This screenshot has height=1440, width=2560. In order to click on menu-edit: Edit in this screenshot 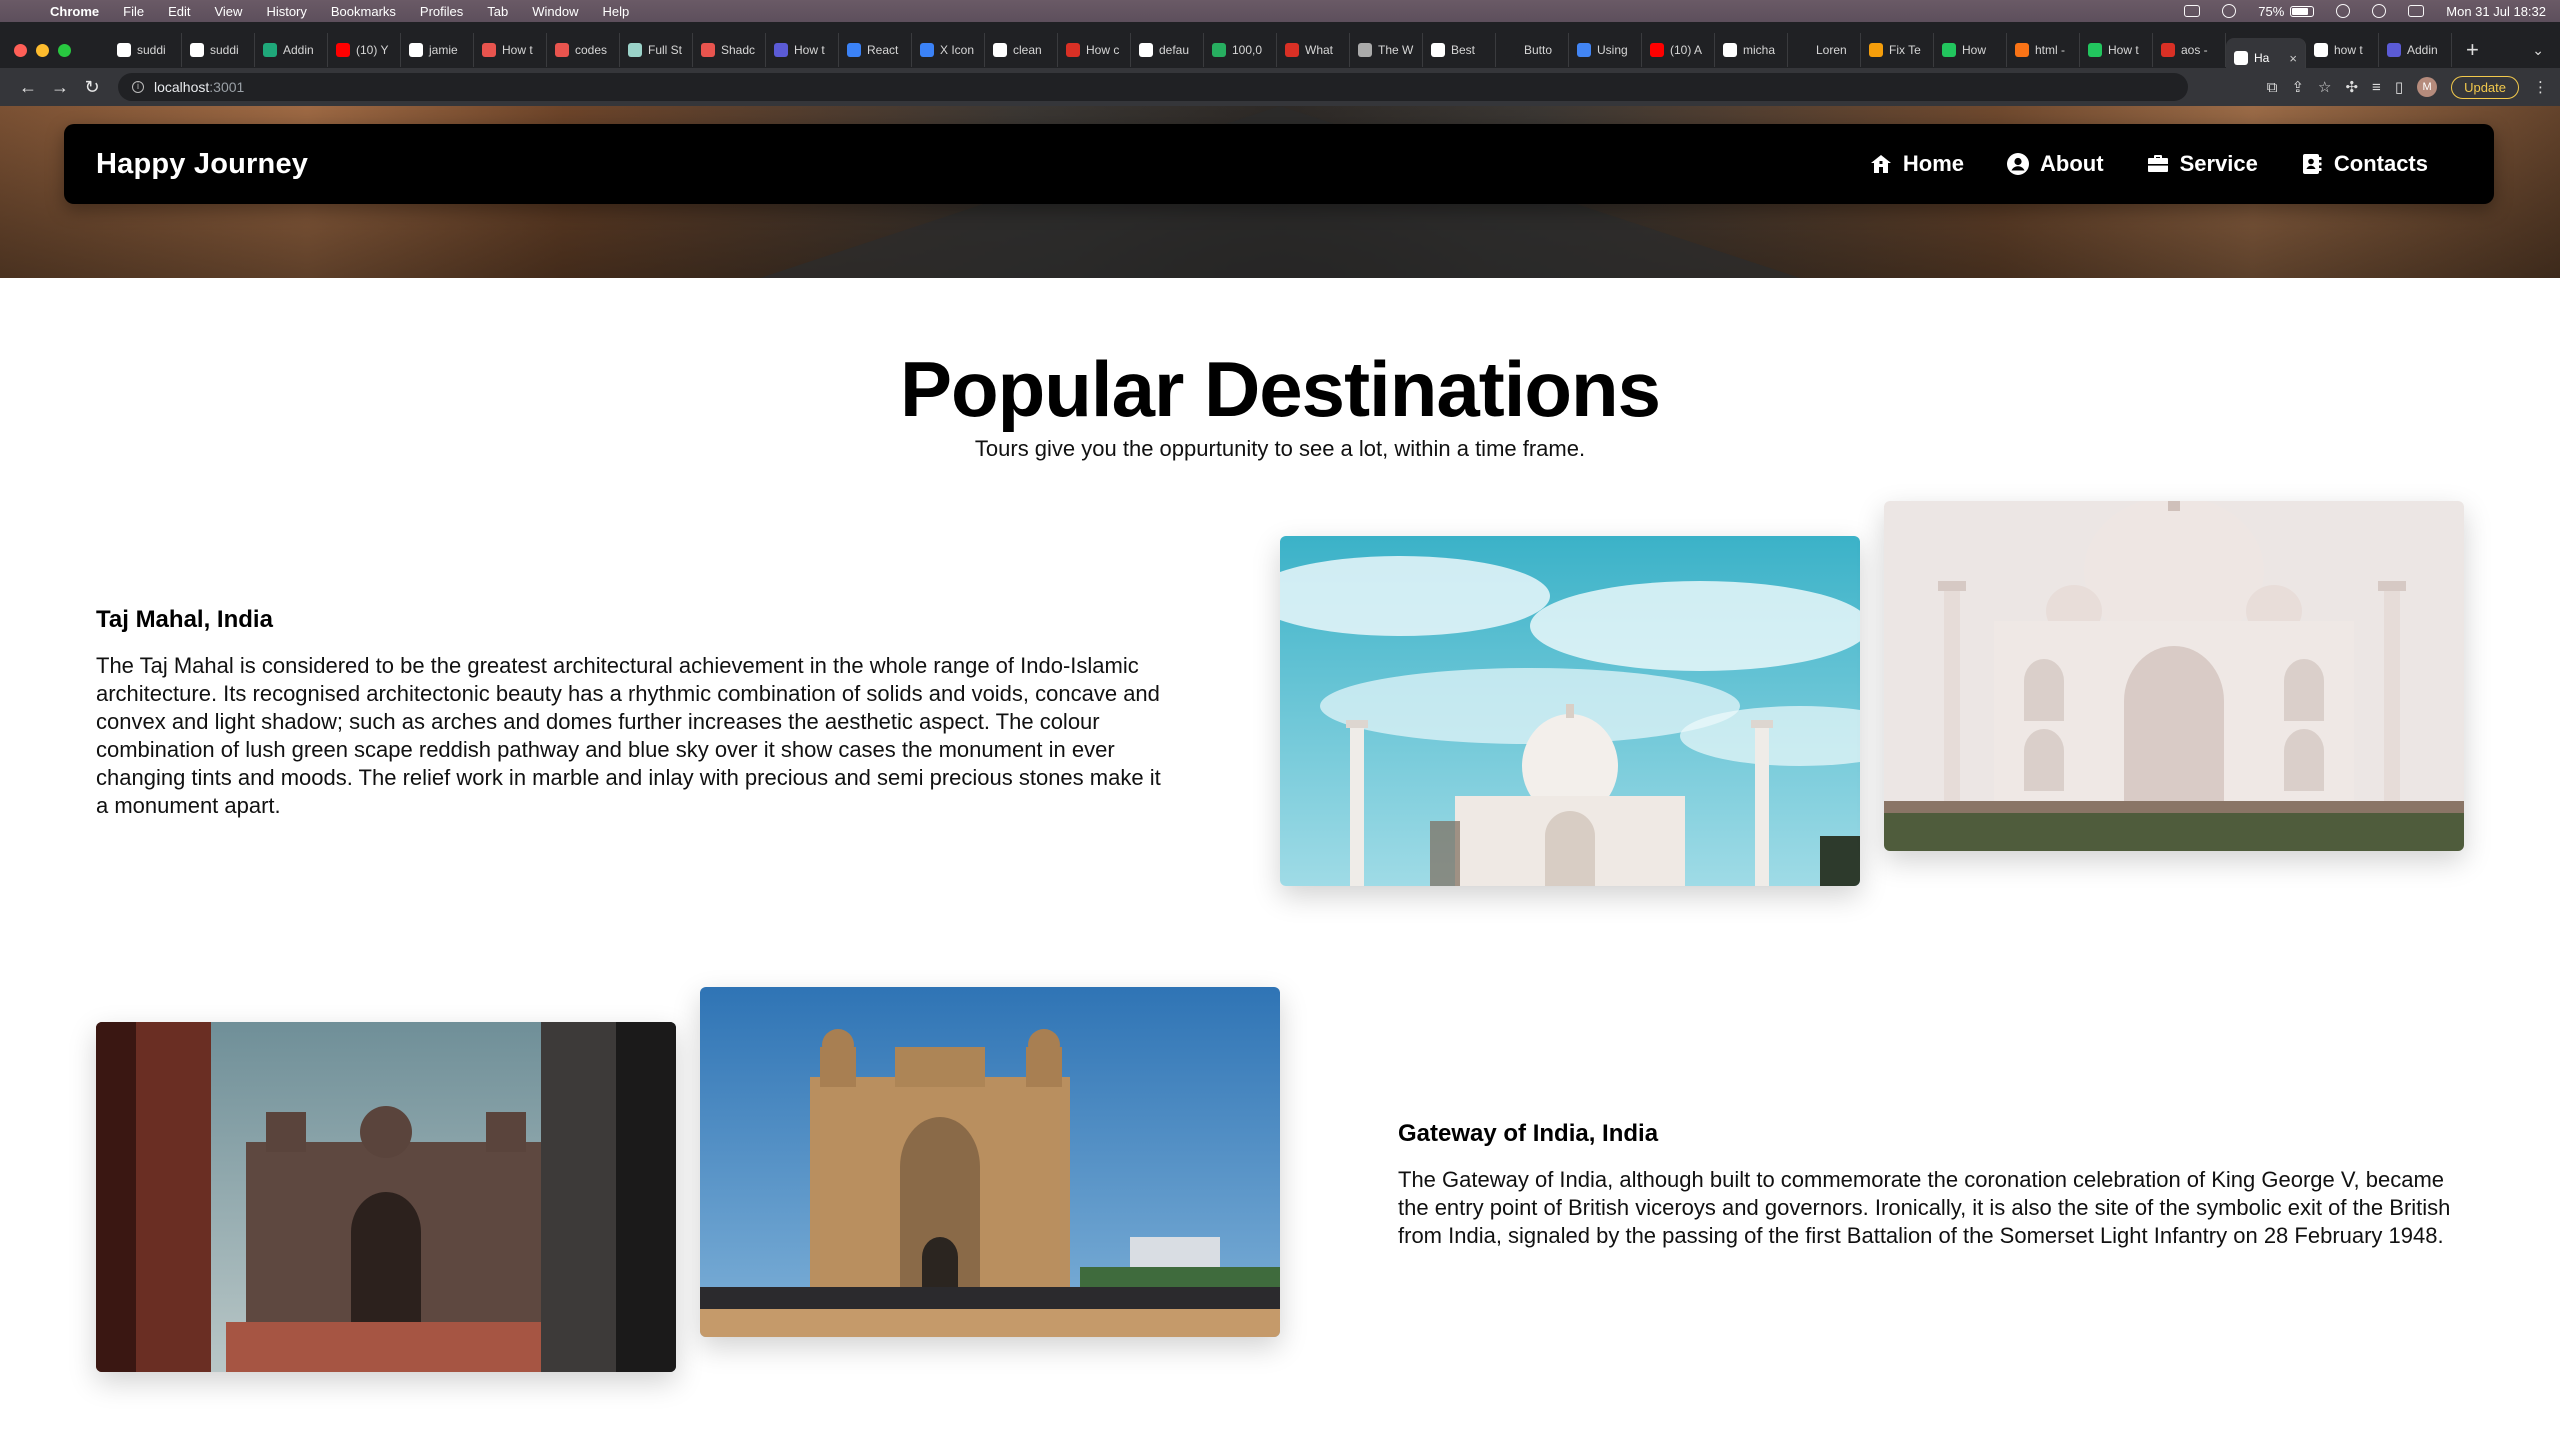, I will do `click(179, 11)`.